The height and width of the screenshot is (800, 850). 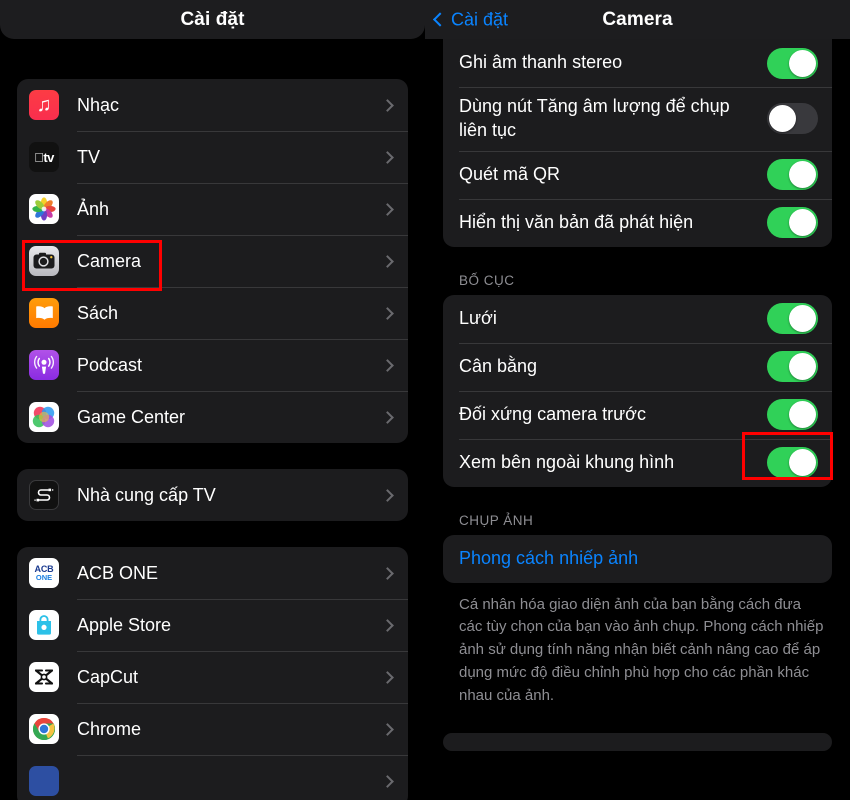 I want to click on list-item-label: Nhạc, so click(x=98, y=104).